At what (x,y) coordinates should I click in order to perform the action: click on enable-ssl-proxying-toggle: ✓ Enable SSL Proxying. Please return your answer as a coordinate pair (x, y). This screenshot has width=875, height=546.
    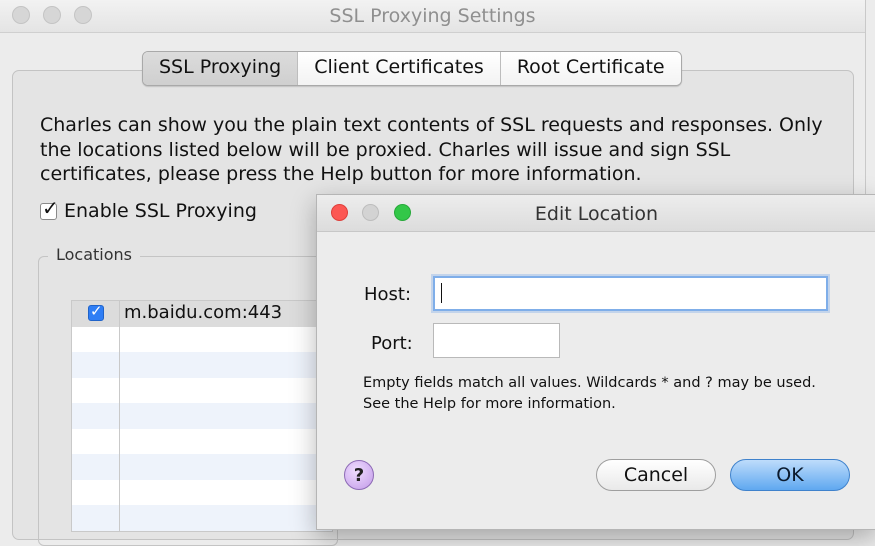
    Looking at the image, I should click on (148, 209).